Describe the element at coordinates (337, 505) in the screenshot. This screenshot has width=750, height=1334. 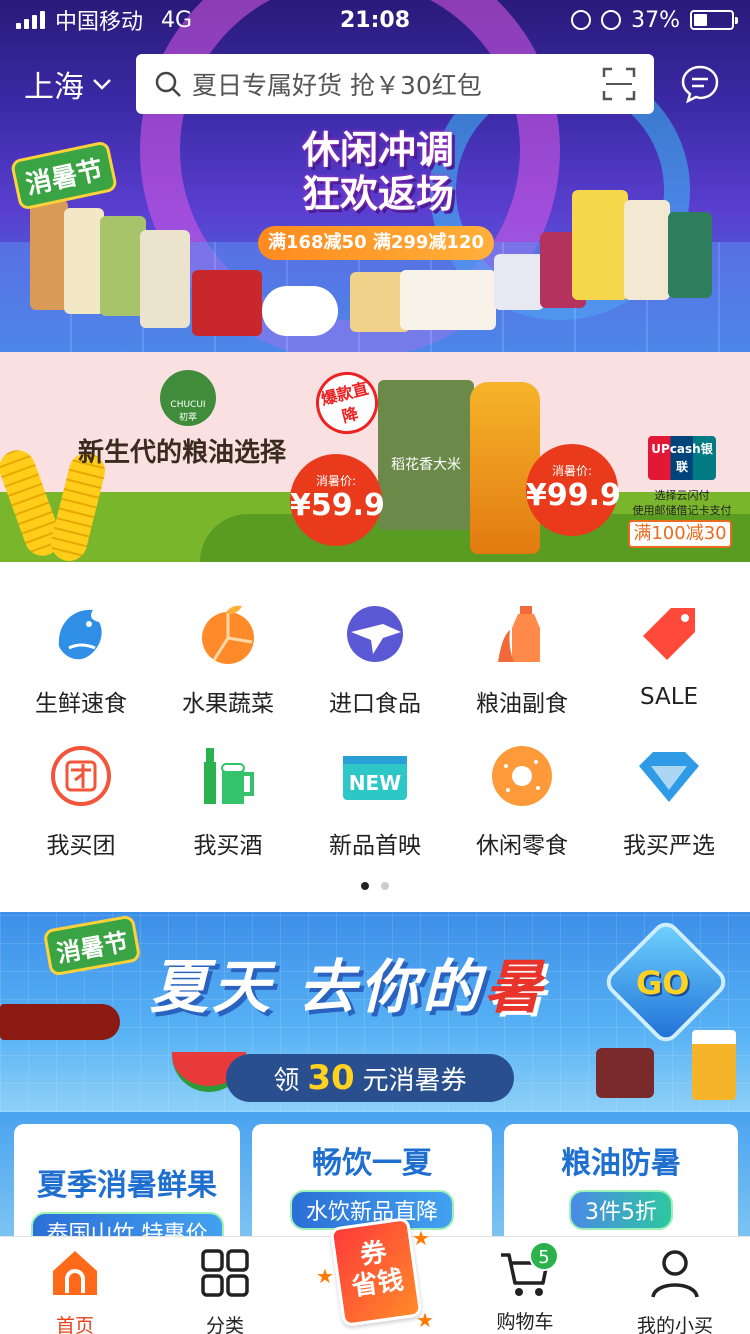
I see `price-value: ¥59.9` at that location.